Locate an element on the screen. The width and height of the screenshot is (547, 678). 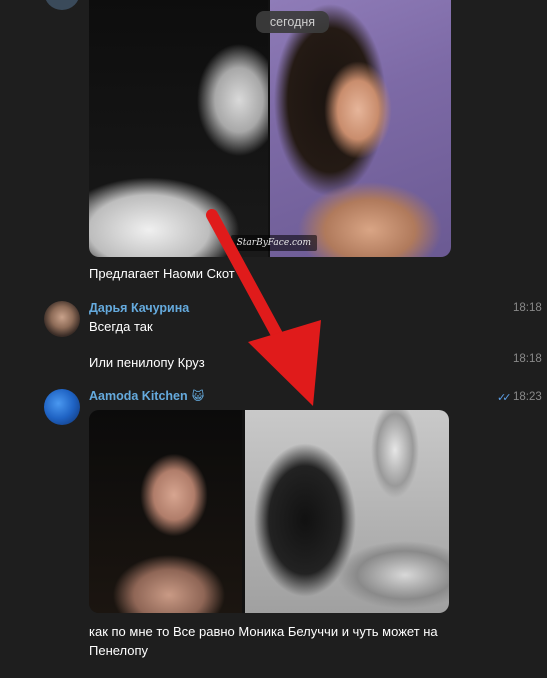
cat-emoji-icon: 😺 is located at coordinates (198, 396).